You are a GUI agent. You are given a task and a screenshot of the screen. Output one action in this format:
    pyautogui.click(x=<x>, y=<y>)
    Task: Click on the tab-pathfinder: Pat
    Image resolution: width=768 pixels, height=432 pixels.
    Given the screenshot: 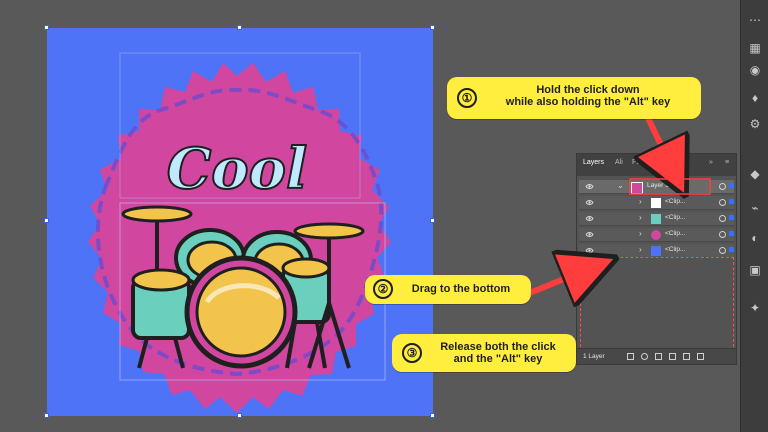 What is the action you would take?
    pyautogui.click(x=637, y=162)
    